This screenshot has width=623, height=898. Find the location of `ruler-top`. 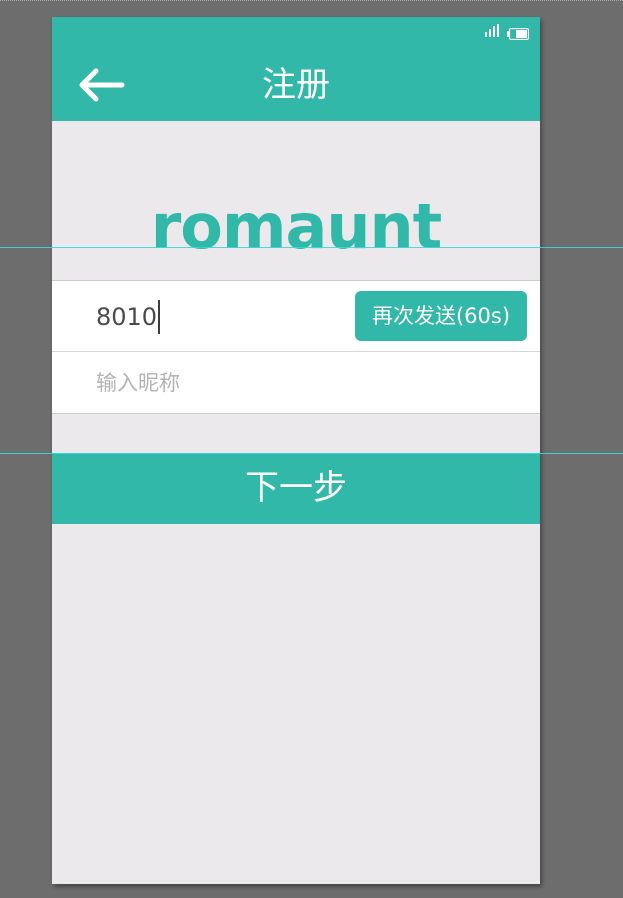

ruler-top is located at coordinates (311, 3).